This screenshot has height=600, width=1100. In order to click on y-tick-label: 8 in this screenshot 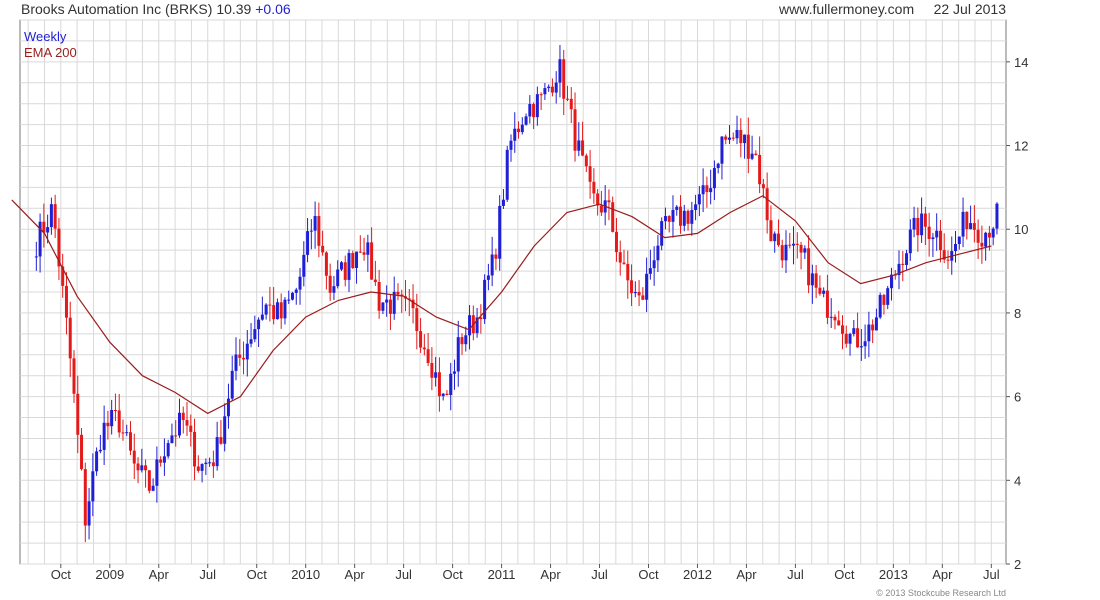, I will do `click(1017, 313)`.